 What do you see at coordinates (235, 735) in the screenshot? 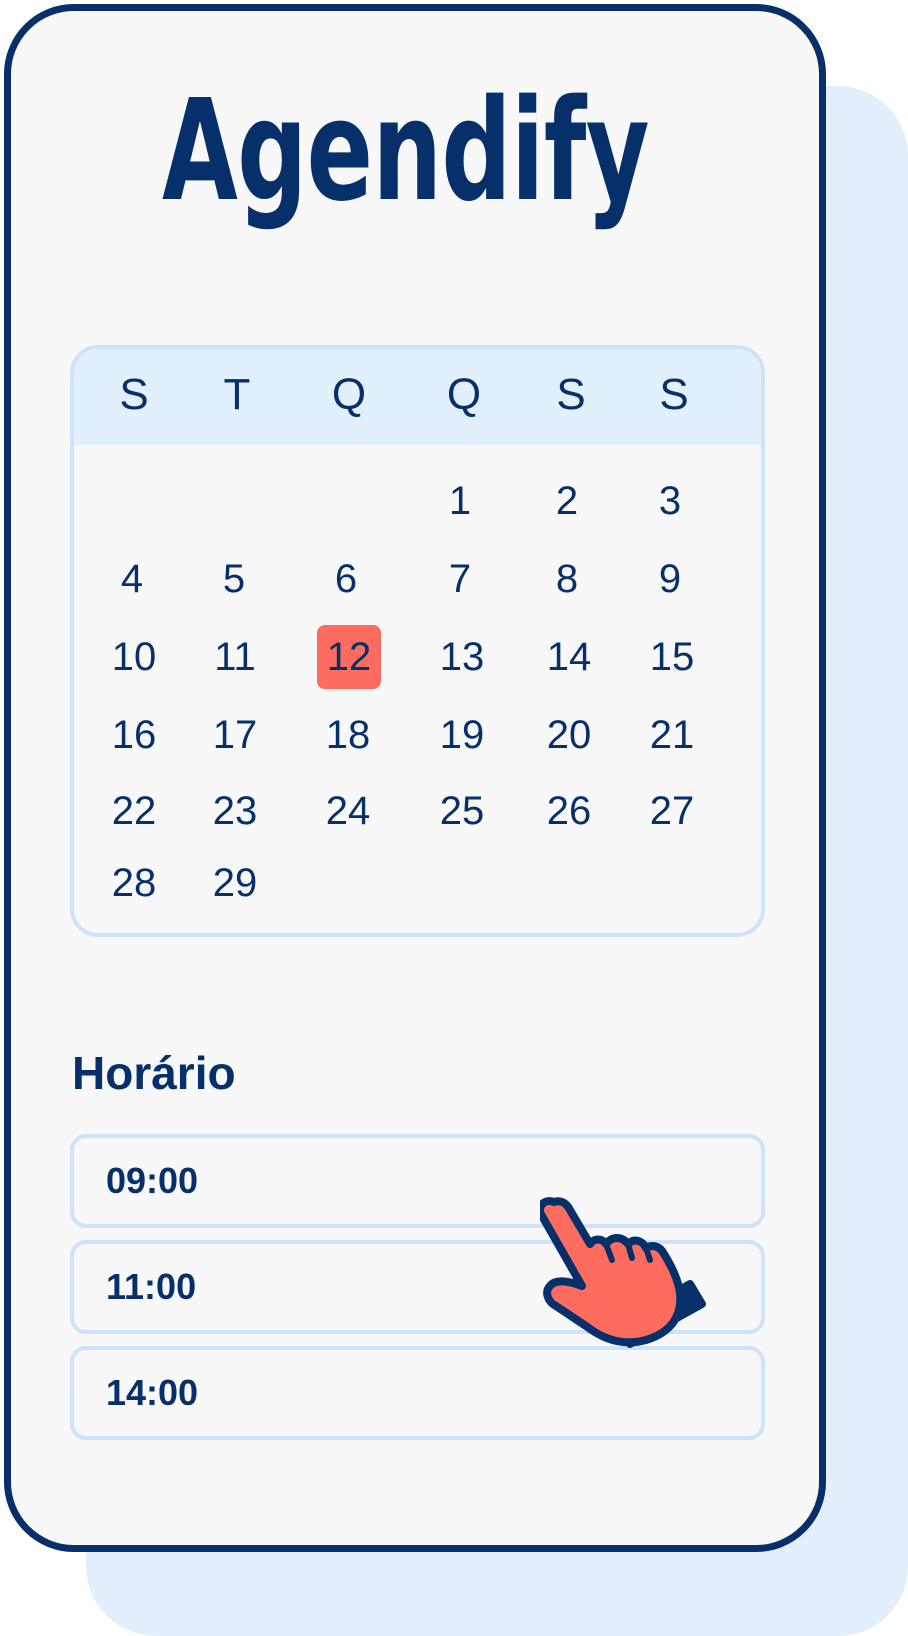
I see `calendar-day: 17` at bounding box center [235, 735].